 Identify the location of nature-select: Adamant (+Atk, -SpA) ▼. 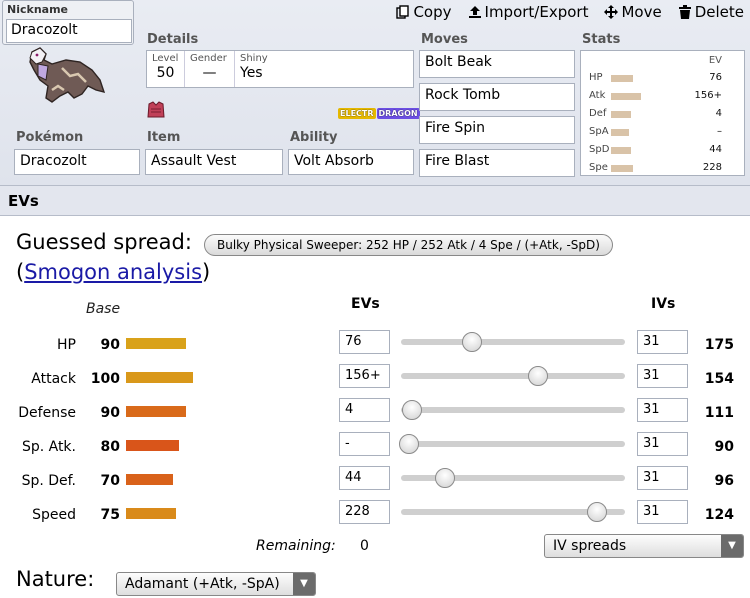
(216, 584).